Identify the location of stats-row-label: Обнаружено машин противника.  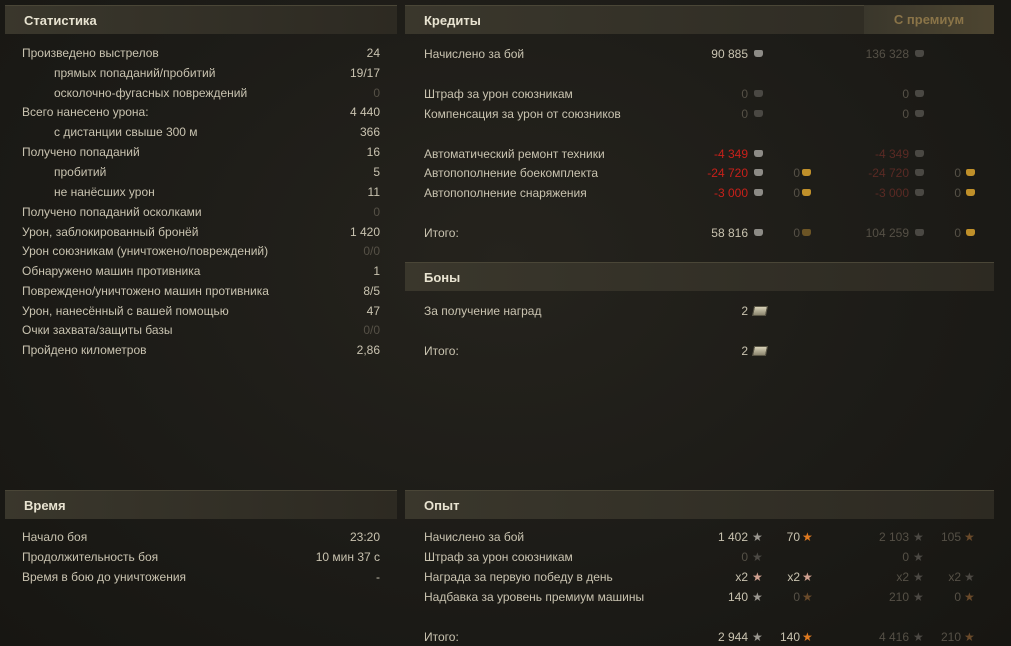
(111, 271).